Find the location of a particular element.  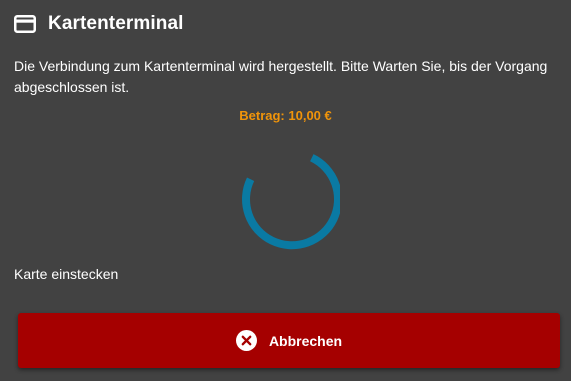

dialog-header: Kartenterminal is located at coordinates (99, 24).